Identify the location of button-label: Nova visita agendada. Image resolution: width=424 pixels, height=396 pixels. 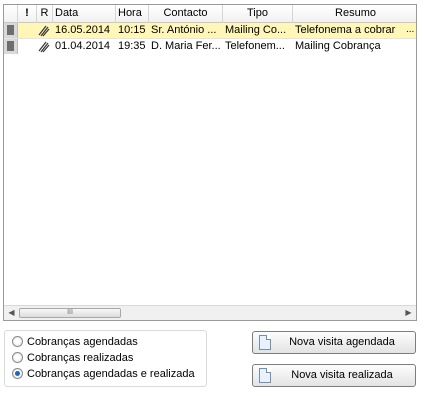
(342, 342).